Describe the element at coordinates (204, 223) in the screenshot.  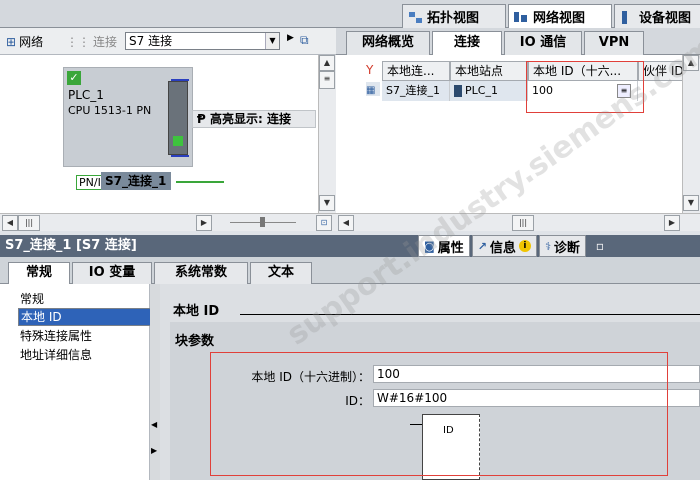
I see `scroll-right-icon: ▶` at that location.